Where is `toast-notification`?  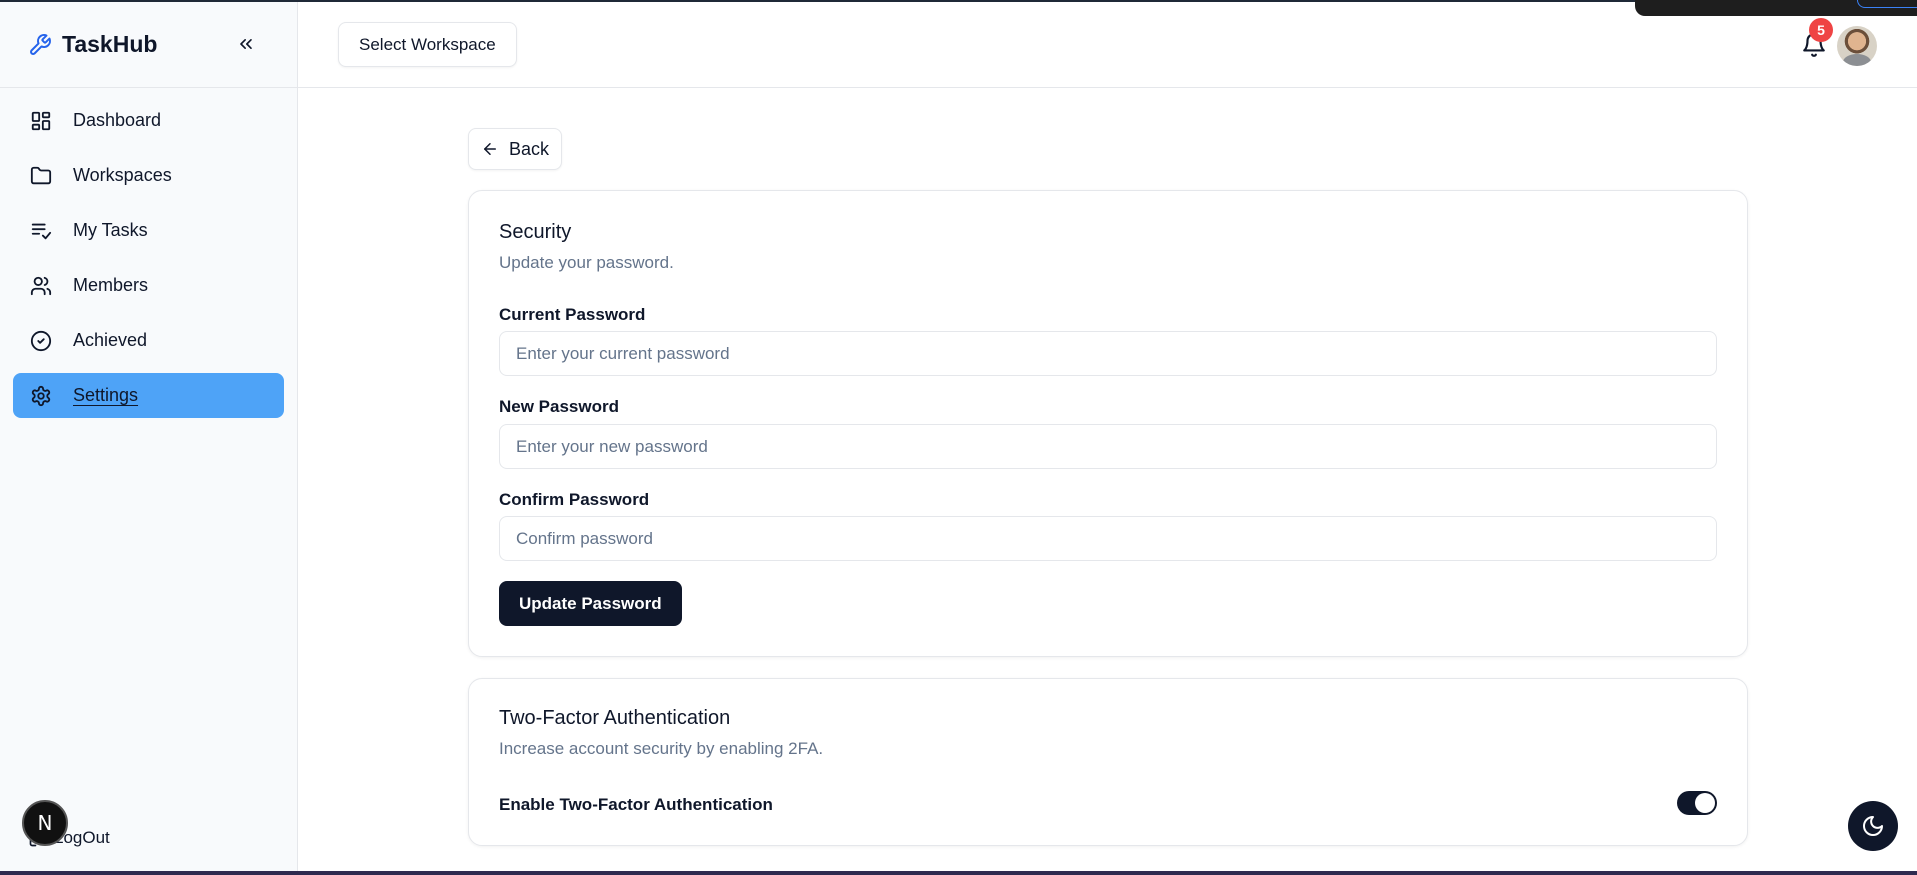 toast-notification is located at coordinates (1776, 8).